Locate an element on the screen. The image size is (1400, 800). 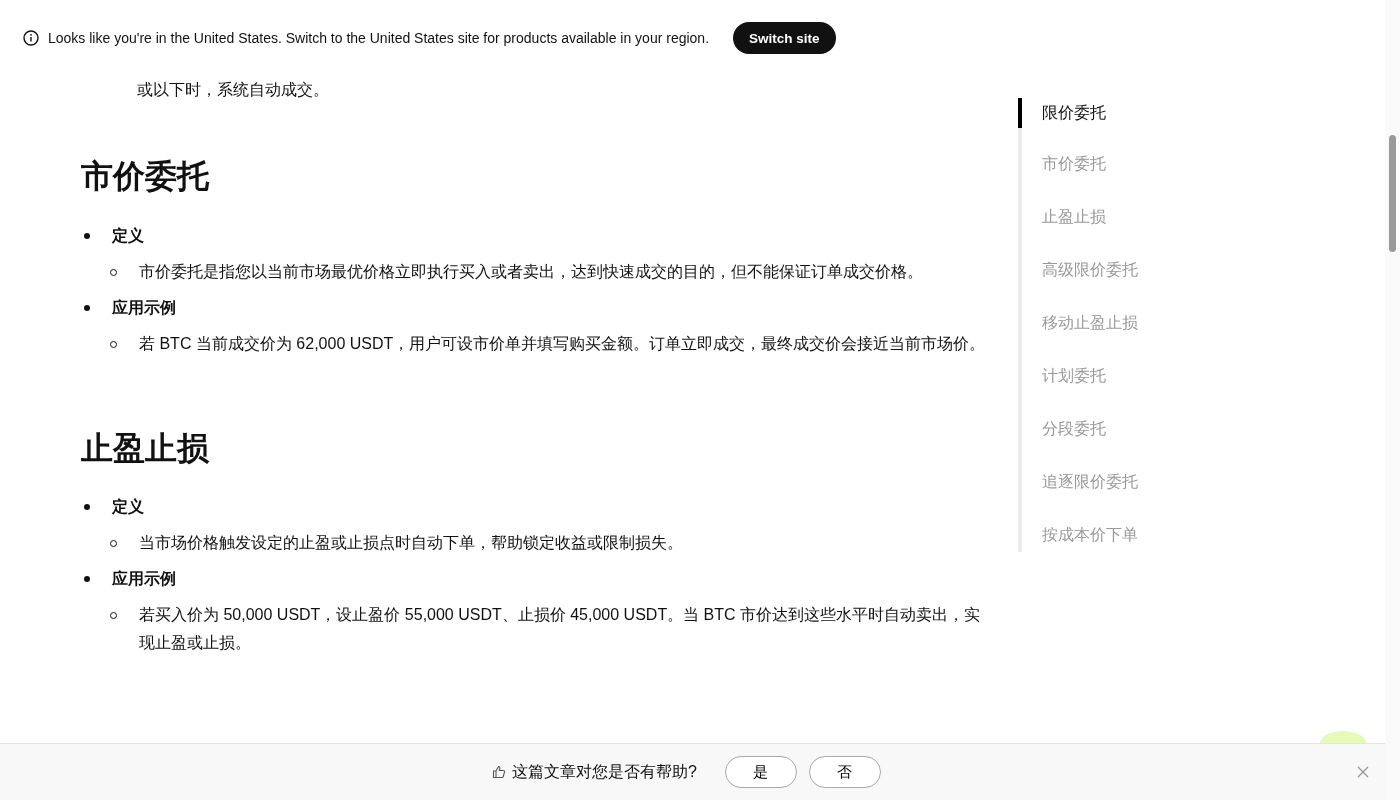
scrollbar-thumb is located at coordinates (1392, 193).